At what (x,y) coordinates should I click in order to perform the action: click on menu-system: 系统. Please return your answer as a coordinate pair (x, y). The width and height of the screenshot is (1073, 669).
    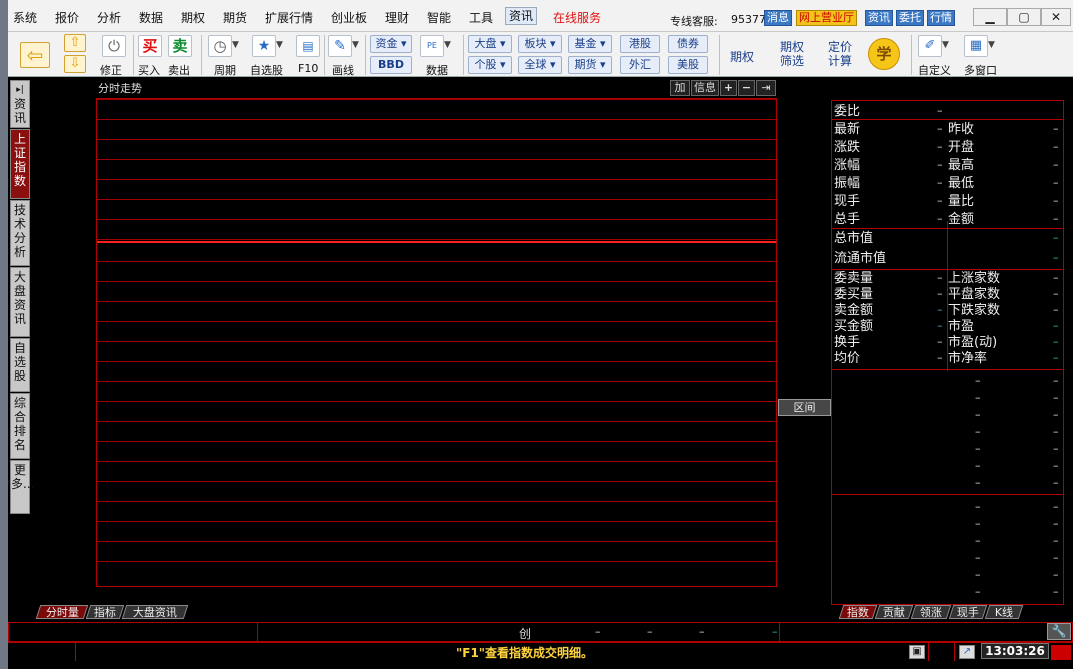
    Looking at the image, I should click on (25, 17).